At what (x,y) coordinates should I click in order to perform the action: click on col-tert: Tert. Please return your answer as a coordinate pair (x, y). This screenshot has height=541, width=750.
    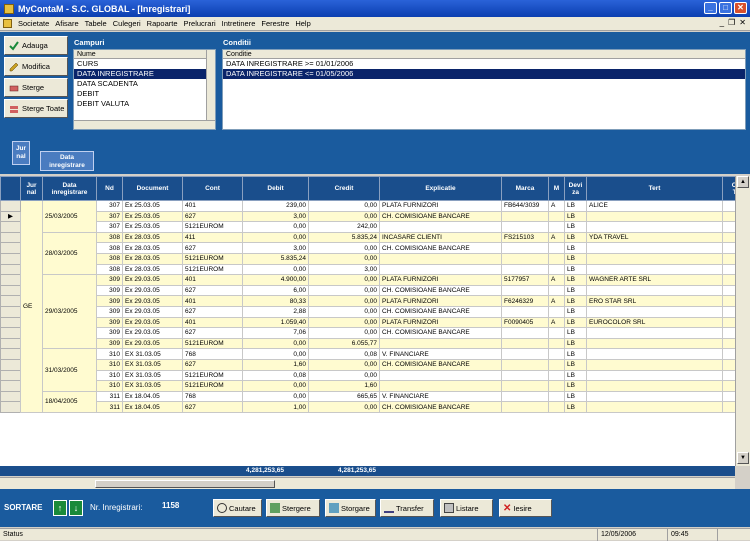
    Looking at the image, I should click on (654, 188).